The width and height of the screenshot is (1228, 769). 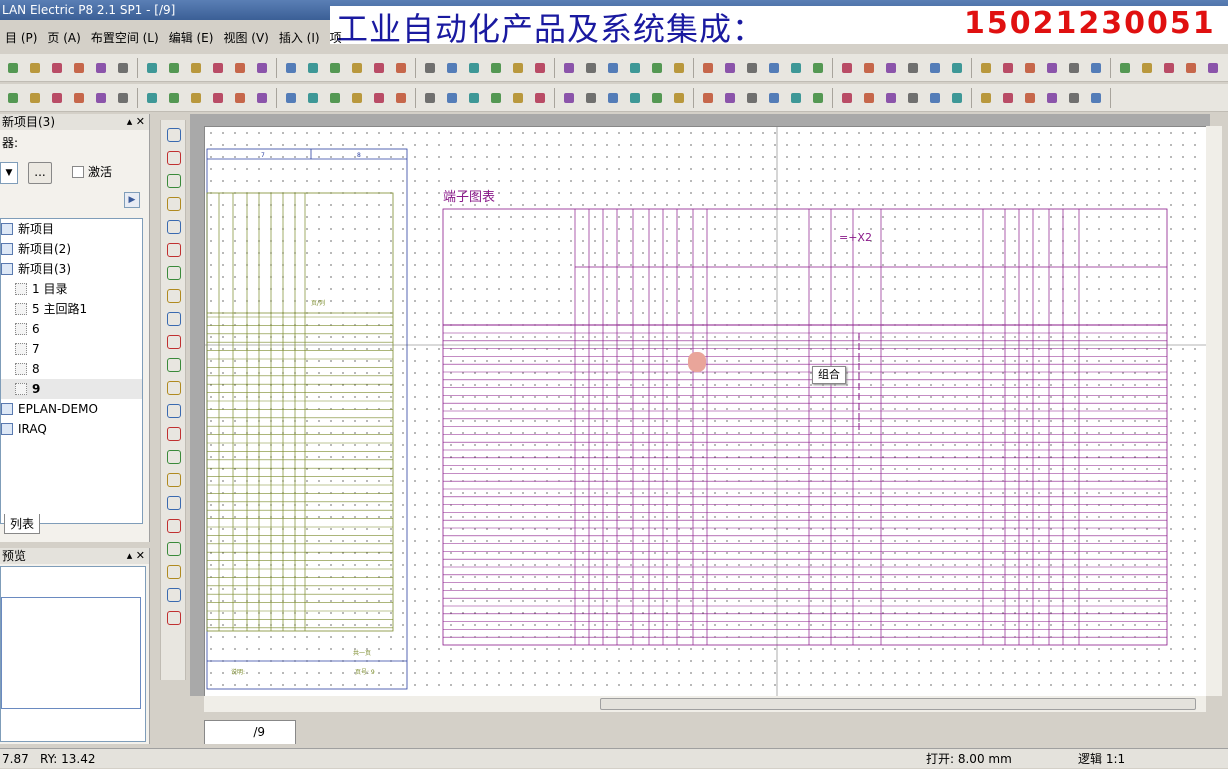 What do you see at coordinates (125, 37) in the screenshot?
I see `menu-item: 布置空间 (L)` at bounding box center [125, 37].